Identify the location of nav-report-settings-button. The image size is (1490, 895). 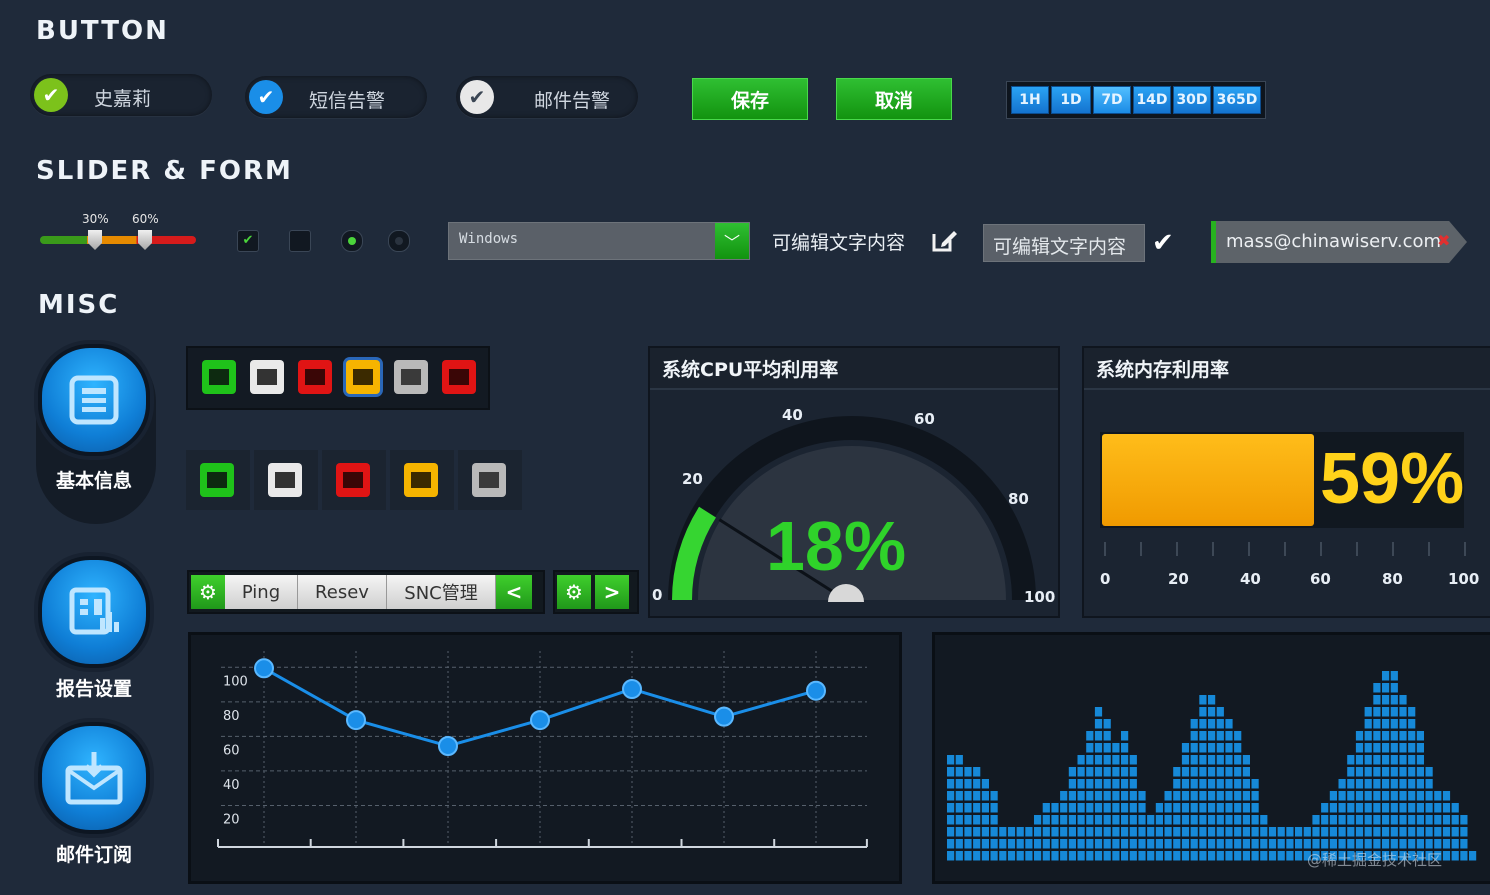
(94, 612).